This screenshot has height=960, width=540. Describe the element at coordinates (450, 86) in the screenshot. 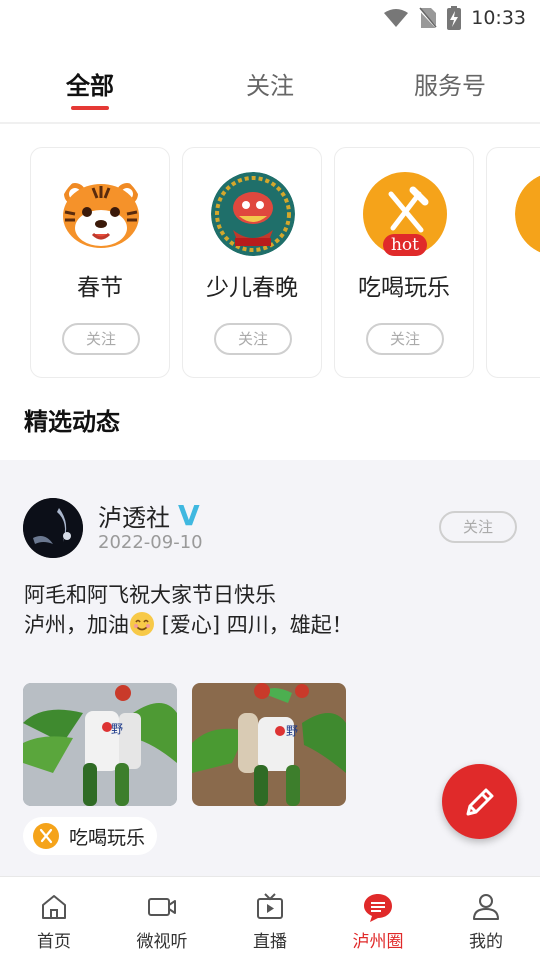

I see `tab-label: 服务号` at that location.